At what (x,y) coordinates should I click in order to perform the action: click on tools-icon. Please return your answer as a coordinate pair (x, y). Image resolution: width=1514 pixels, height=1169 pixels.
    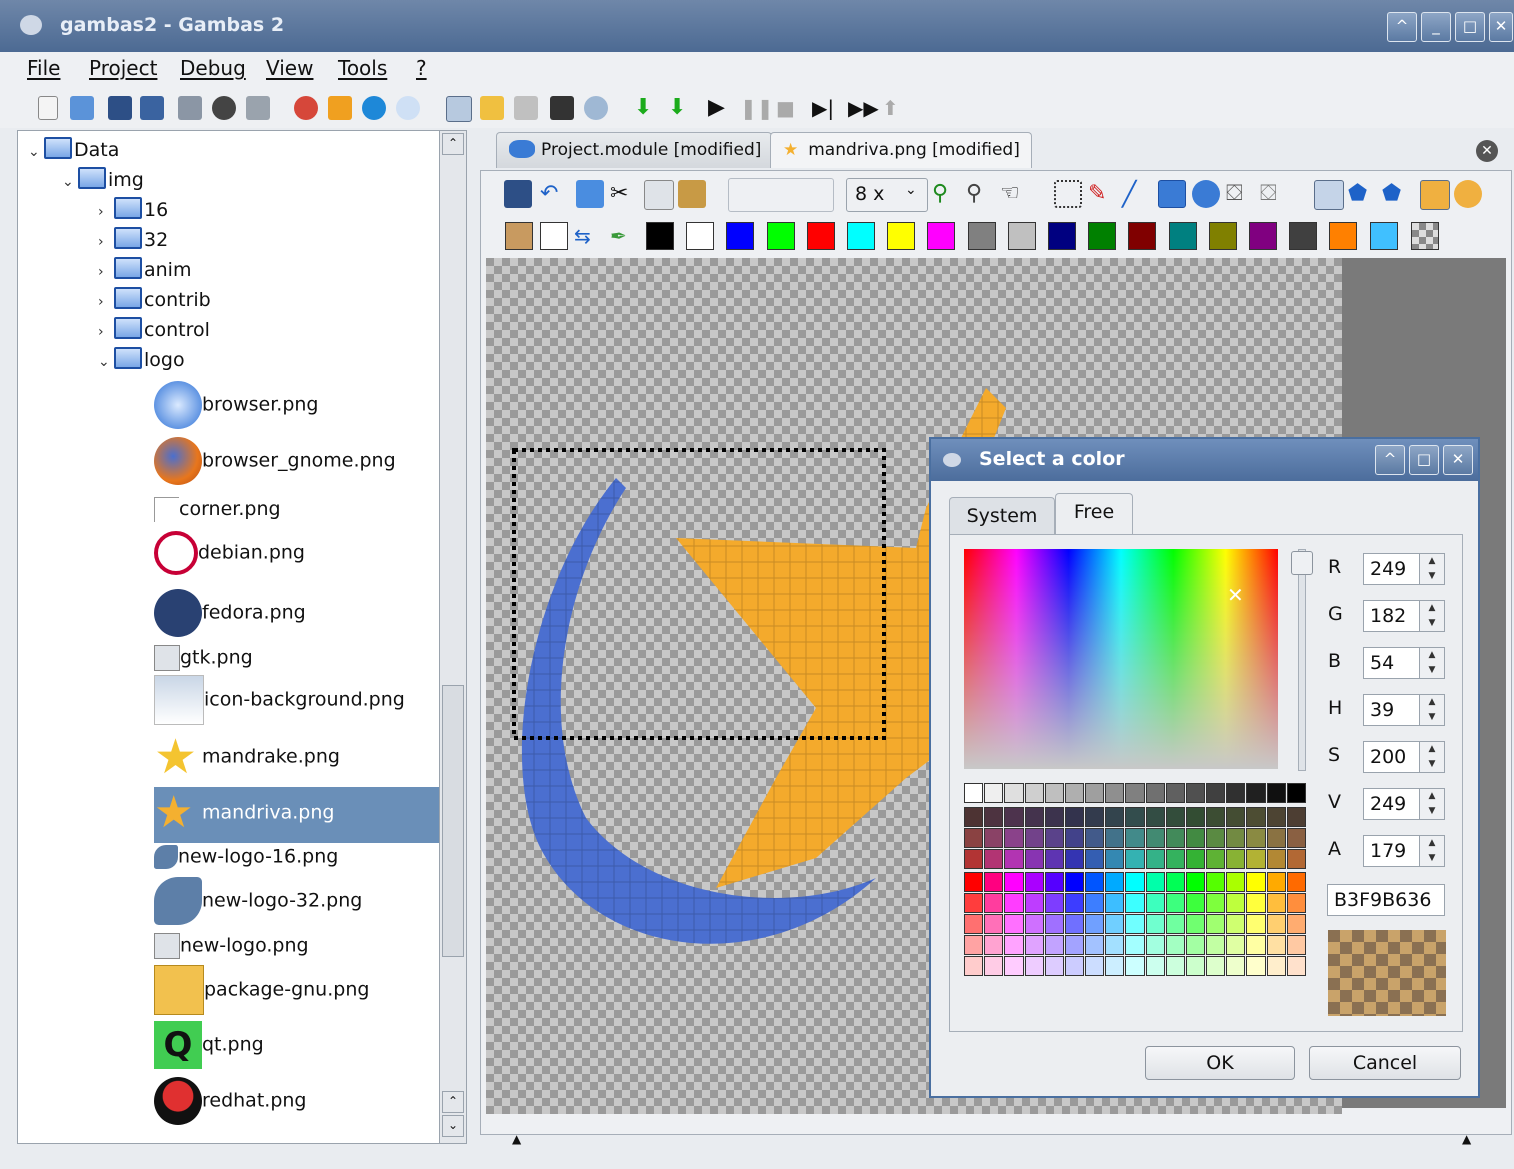
    Looking at the image, I should click on (526, 108).